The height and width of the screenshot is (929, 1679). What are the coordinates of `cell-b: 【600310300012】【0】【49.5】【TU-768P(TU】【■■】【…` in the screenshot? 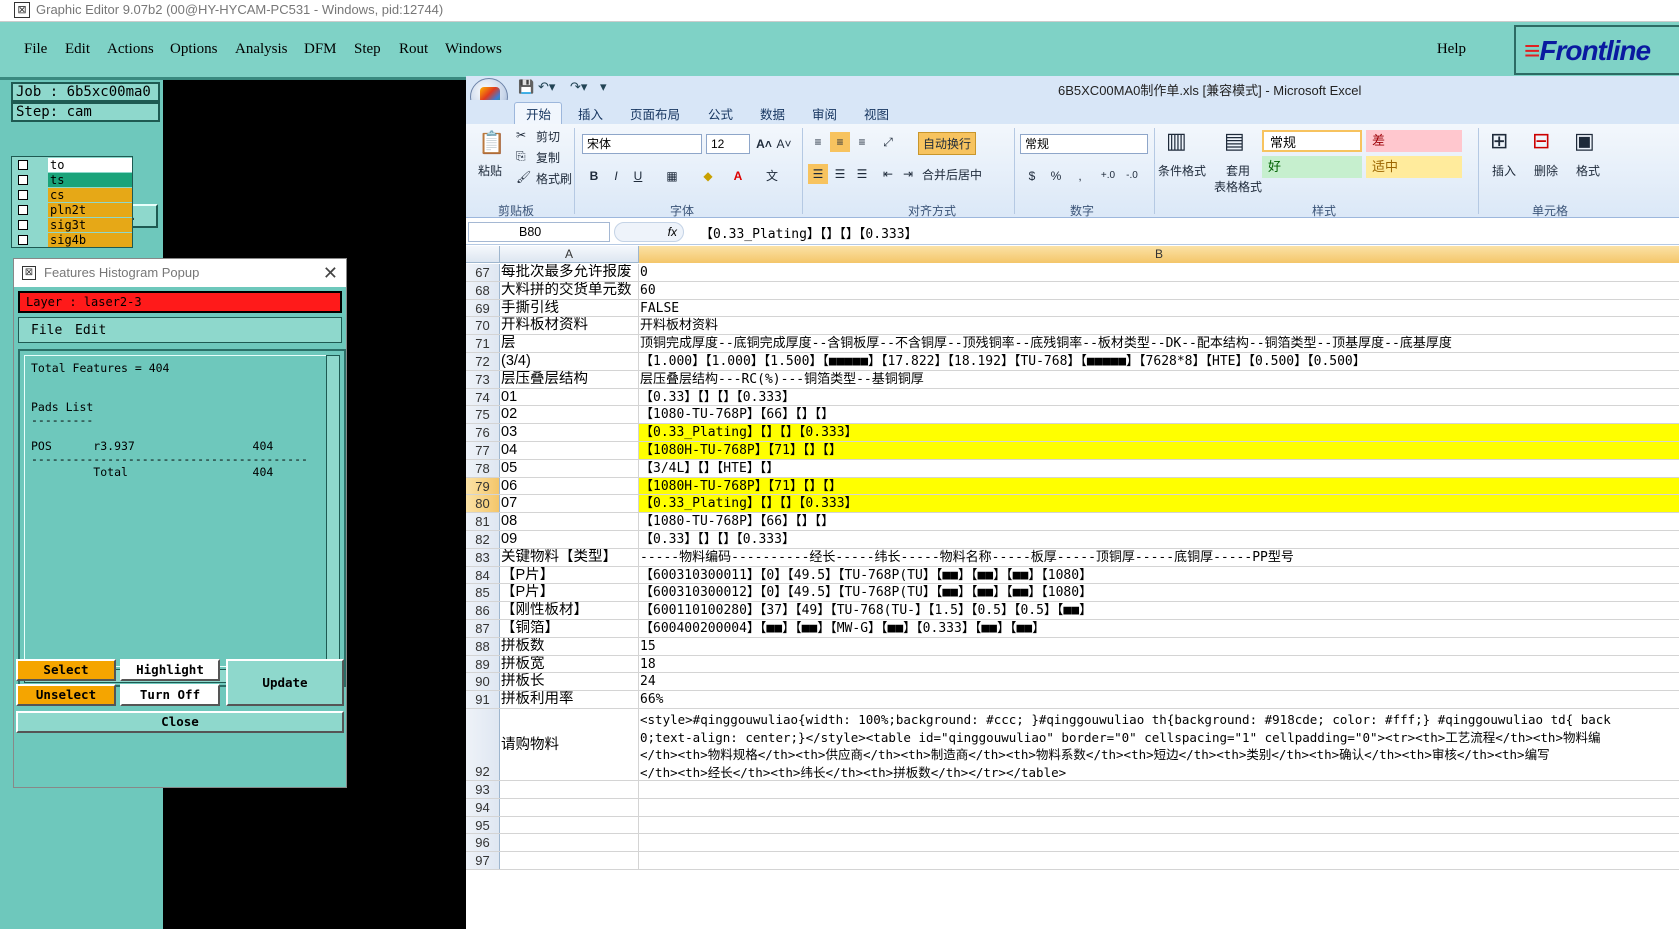 It's located at (1159, 592).